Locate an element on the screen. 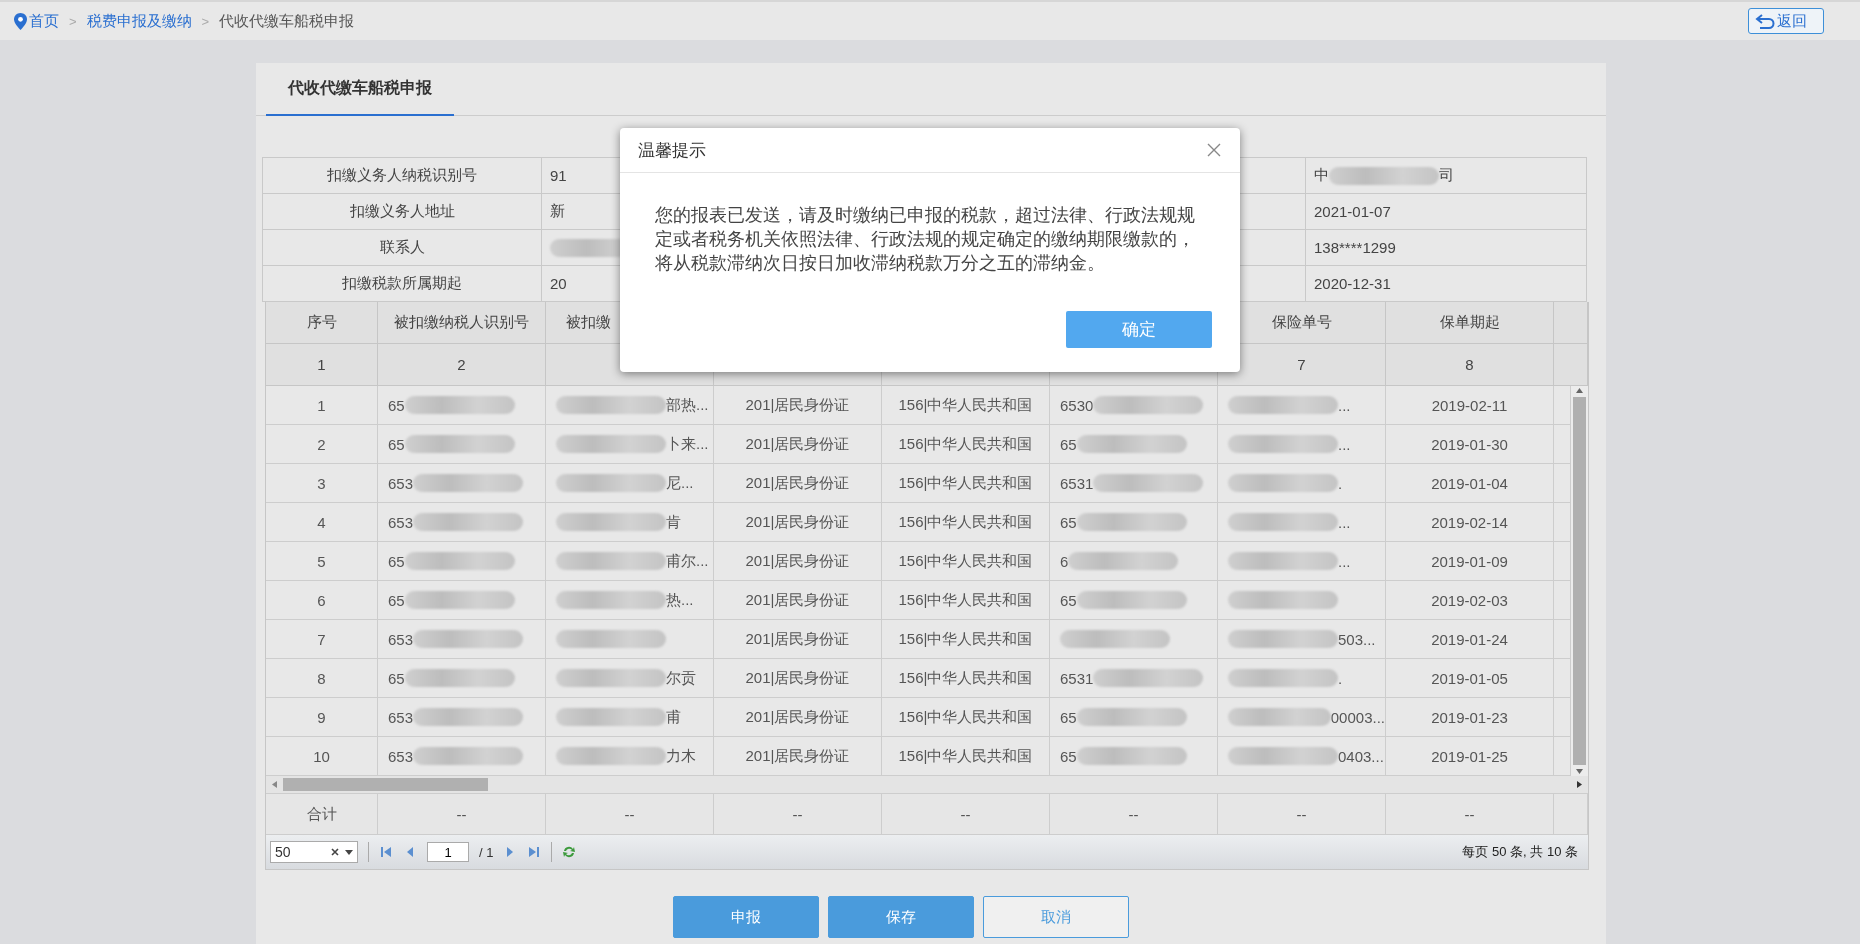  tab: 代收代缴车船税申报 is located at coordinates (360, 89).